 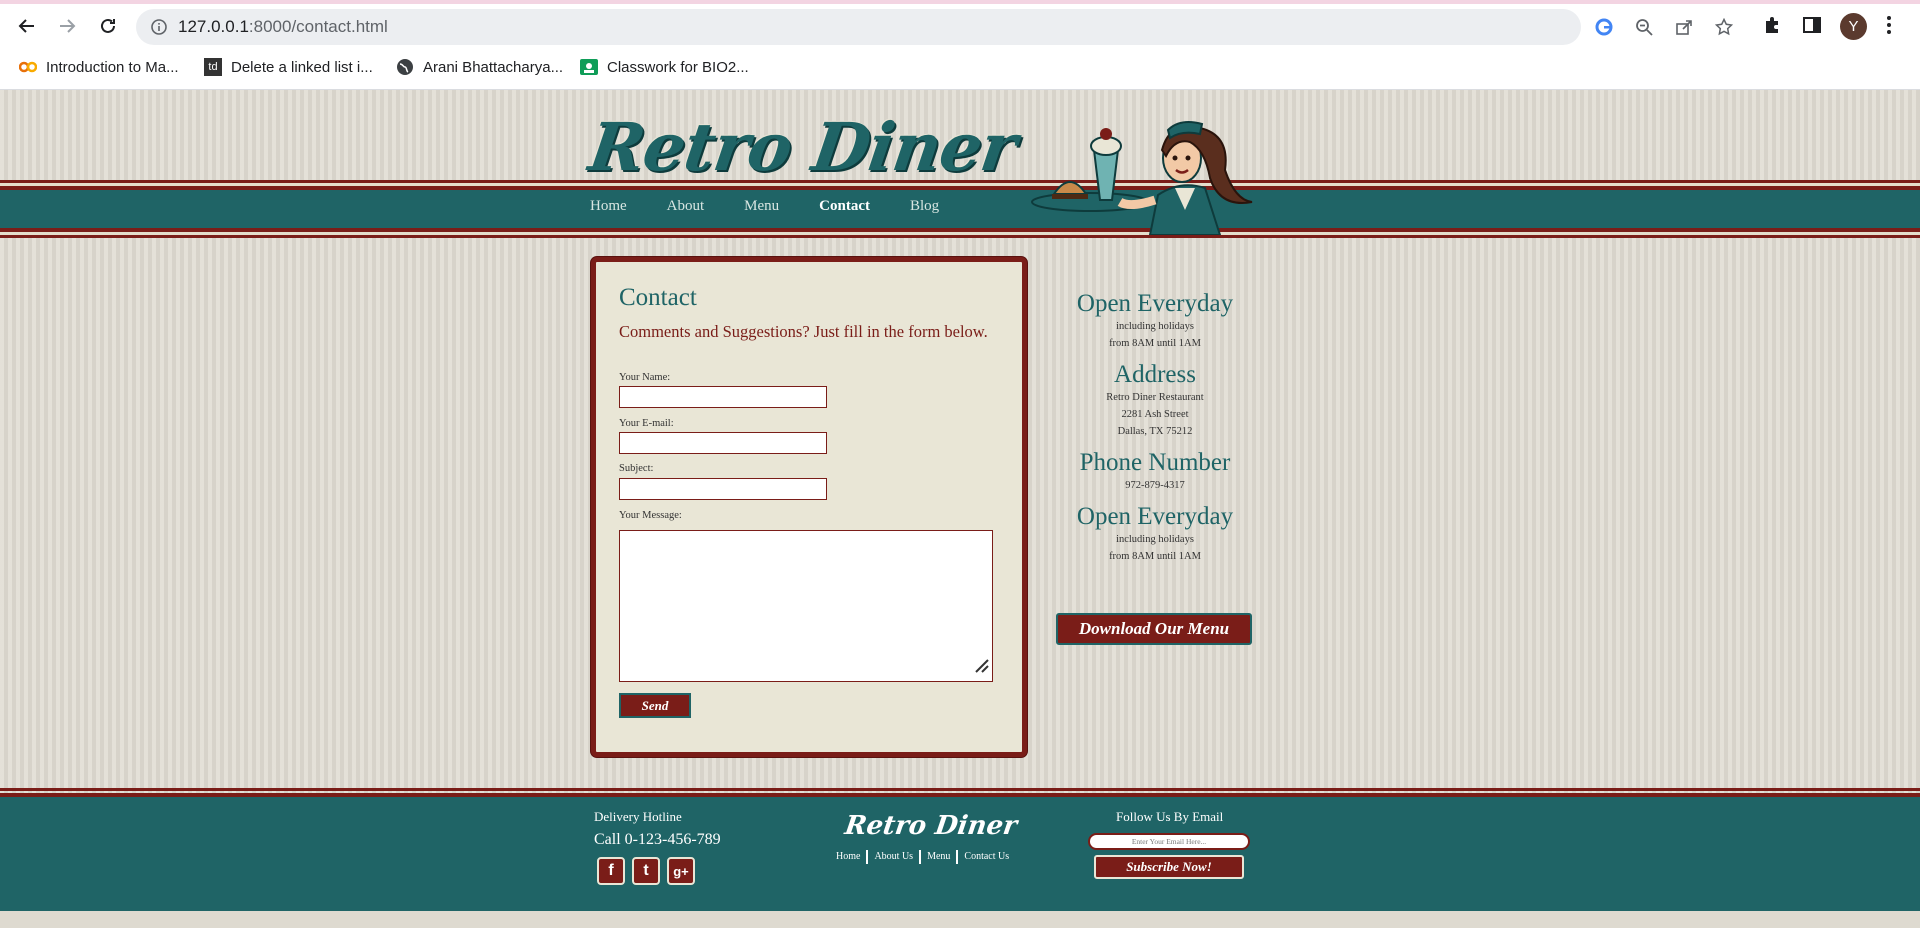 I want to click on email-label: Your E-mail:, so click(x=646, y=423).